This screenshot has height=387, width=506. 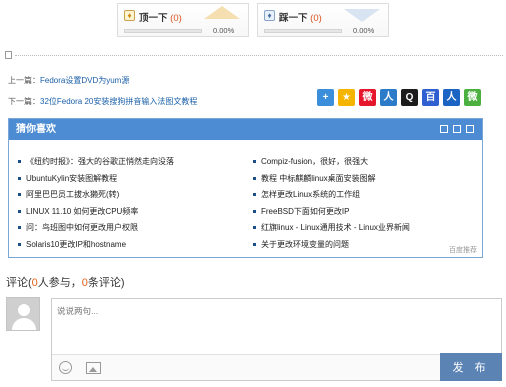 What do you see at coordinates (444, 129) in the screenshot?
I see `info-icon` at bounding box center [444, 129].